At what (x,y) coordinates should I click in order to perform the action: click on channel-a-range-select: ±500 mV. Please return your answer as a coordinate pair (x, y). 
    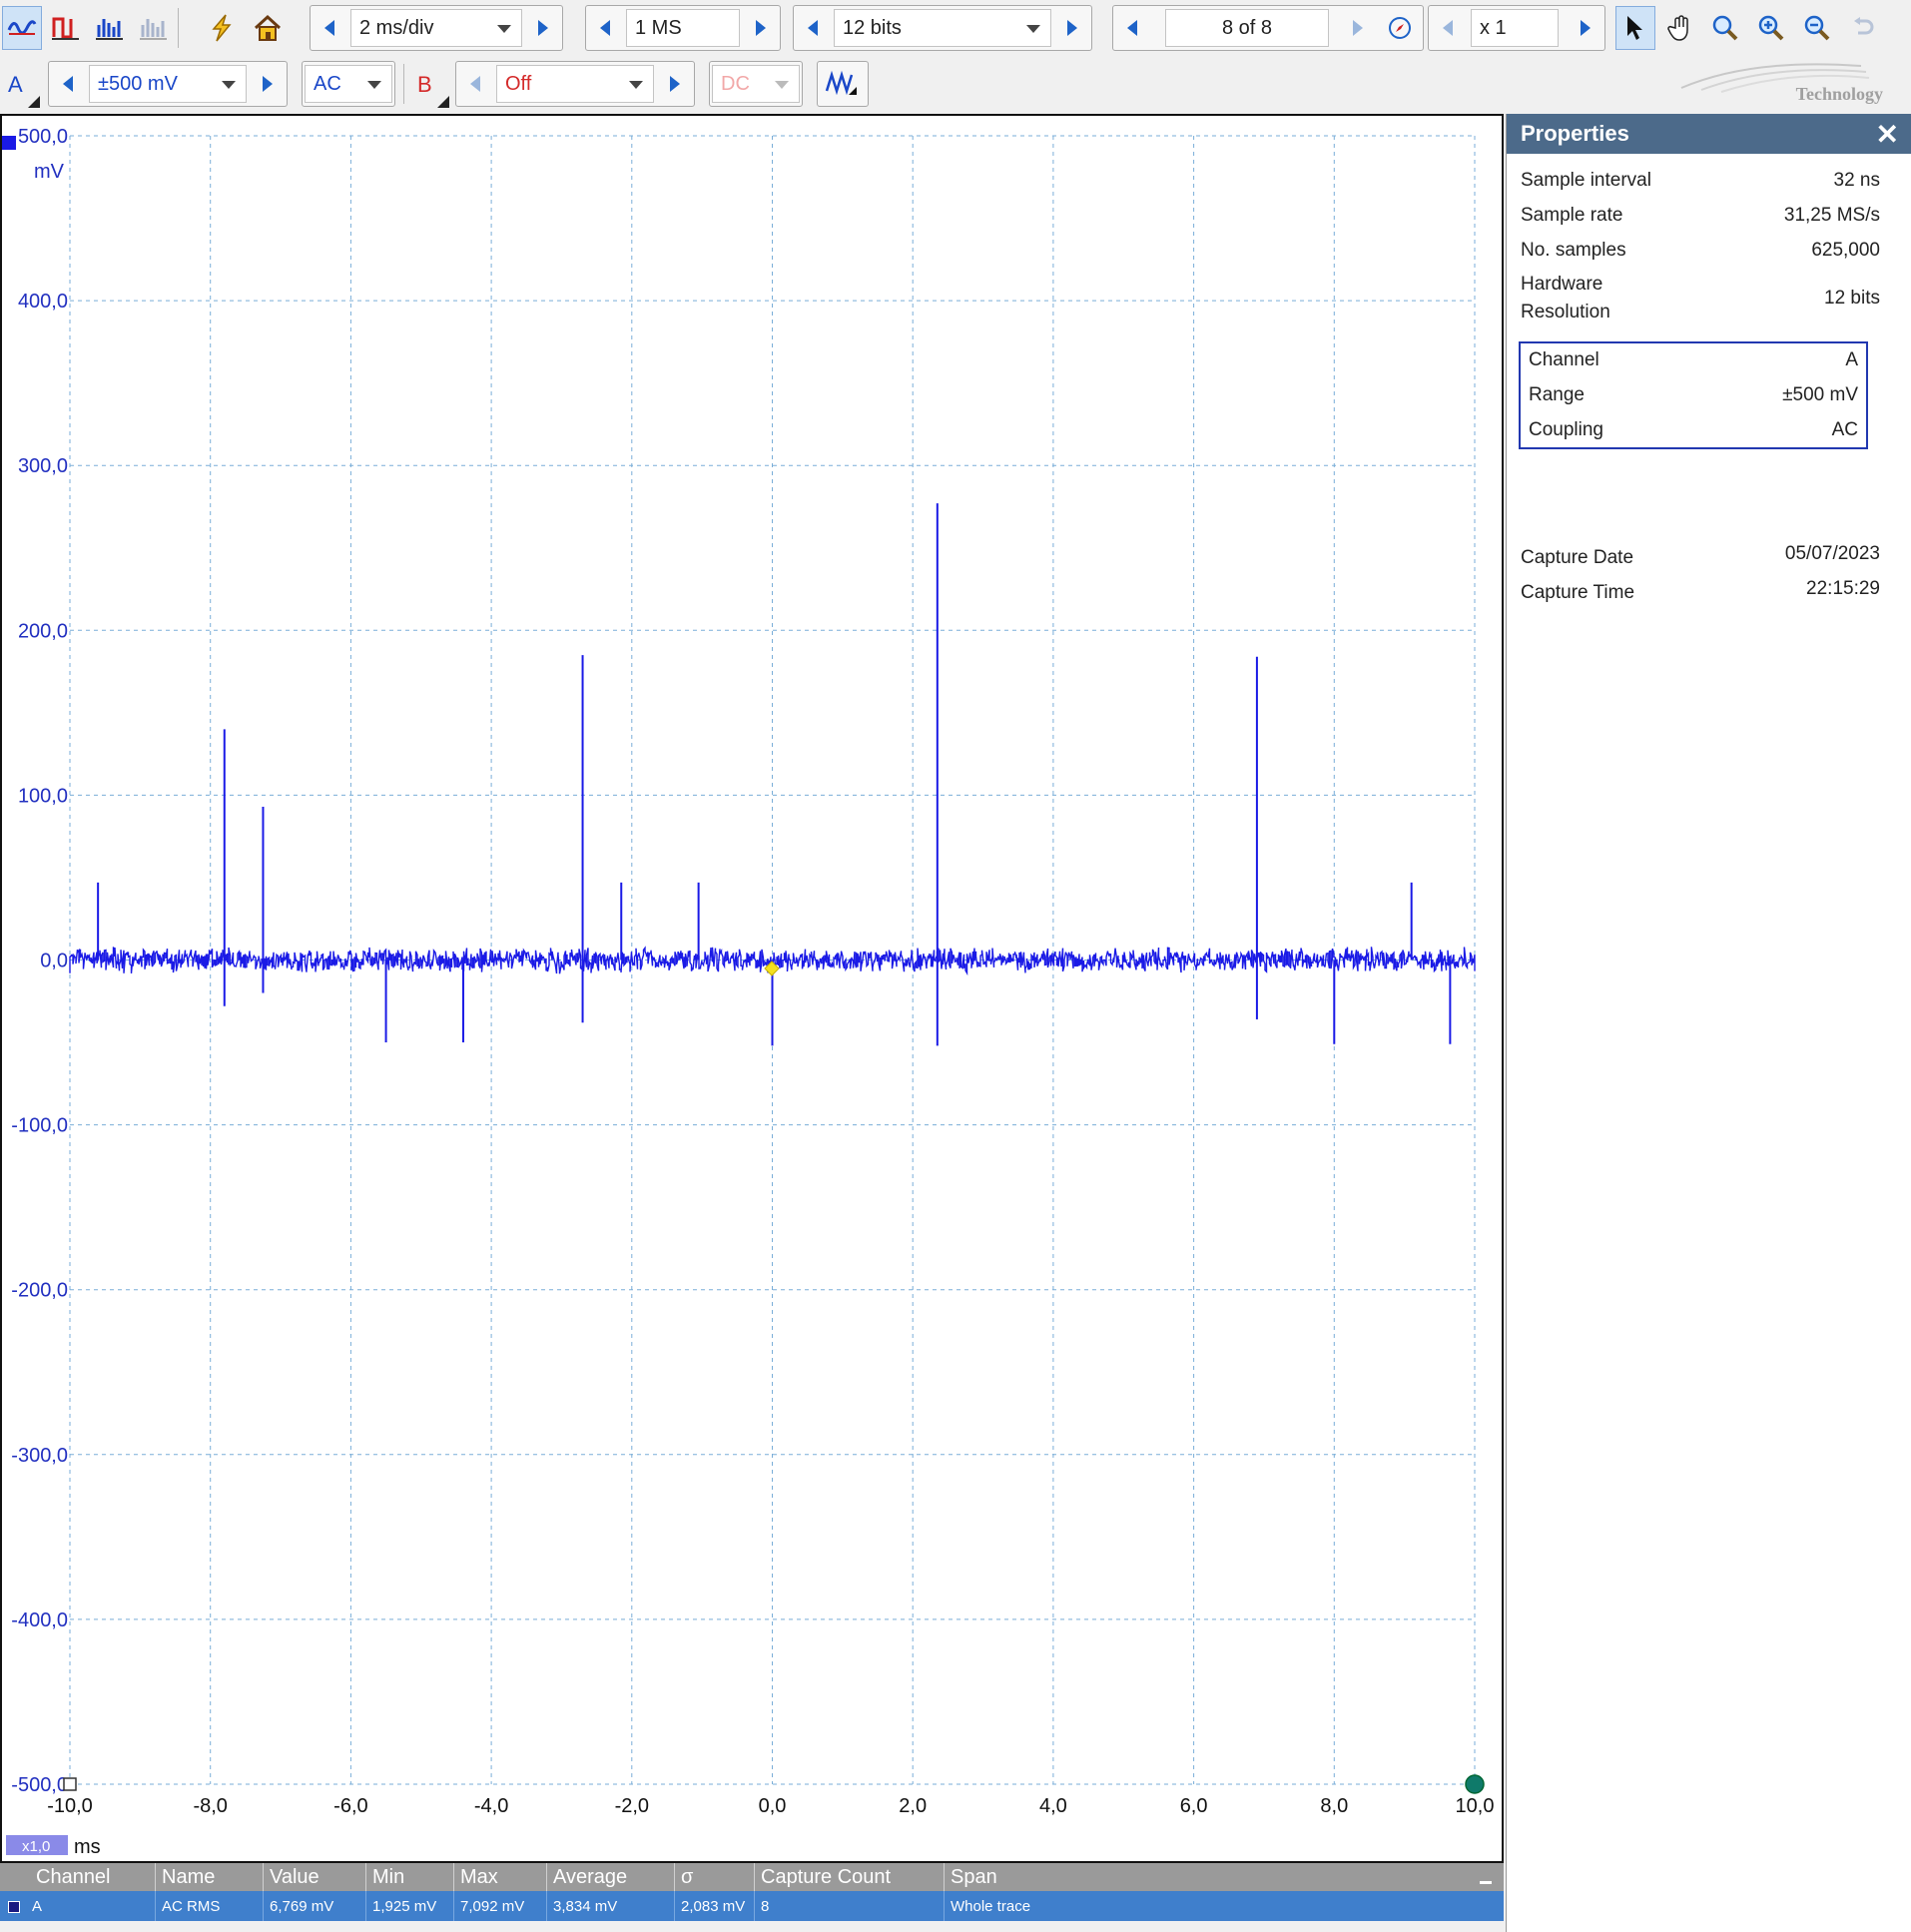
    Looking at the image, I should click on (168, 84).